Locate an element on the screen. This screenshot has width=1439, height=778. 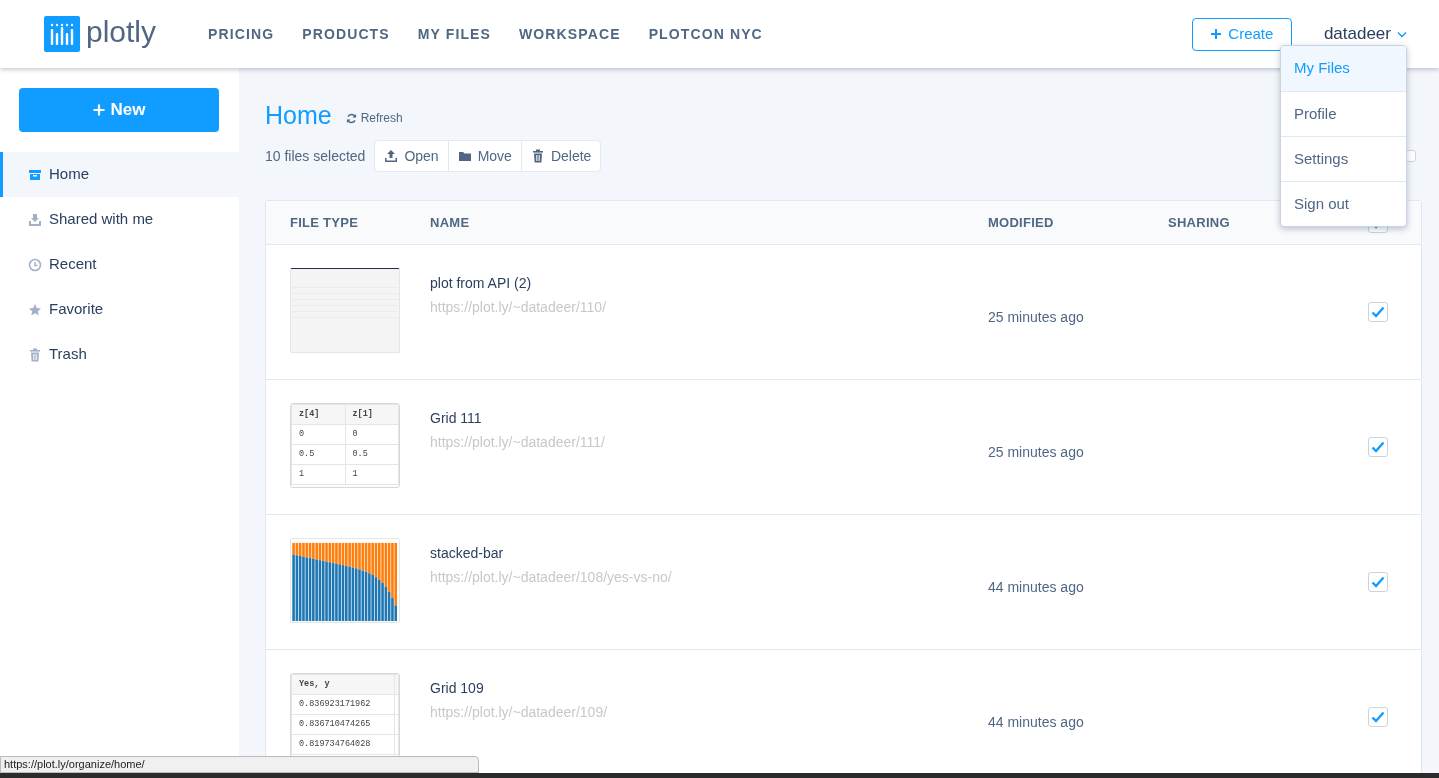
column-header: MODIFIED is located at coordinates (1021, 222).